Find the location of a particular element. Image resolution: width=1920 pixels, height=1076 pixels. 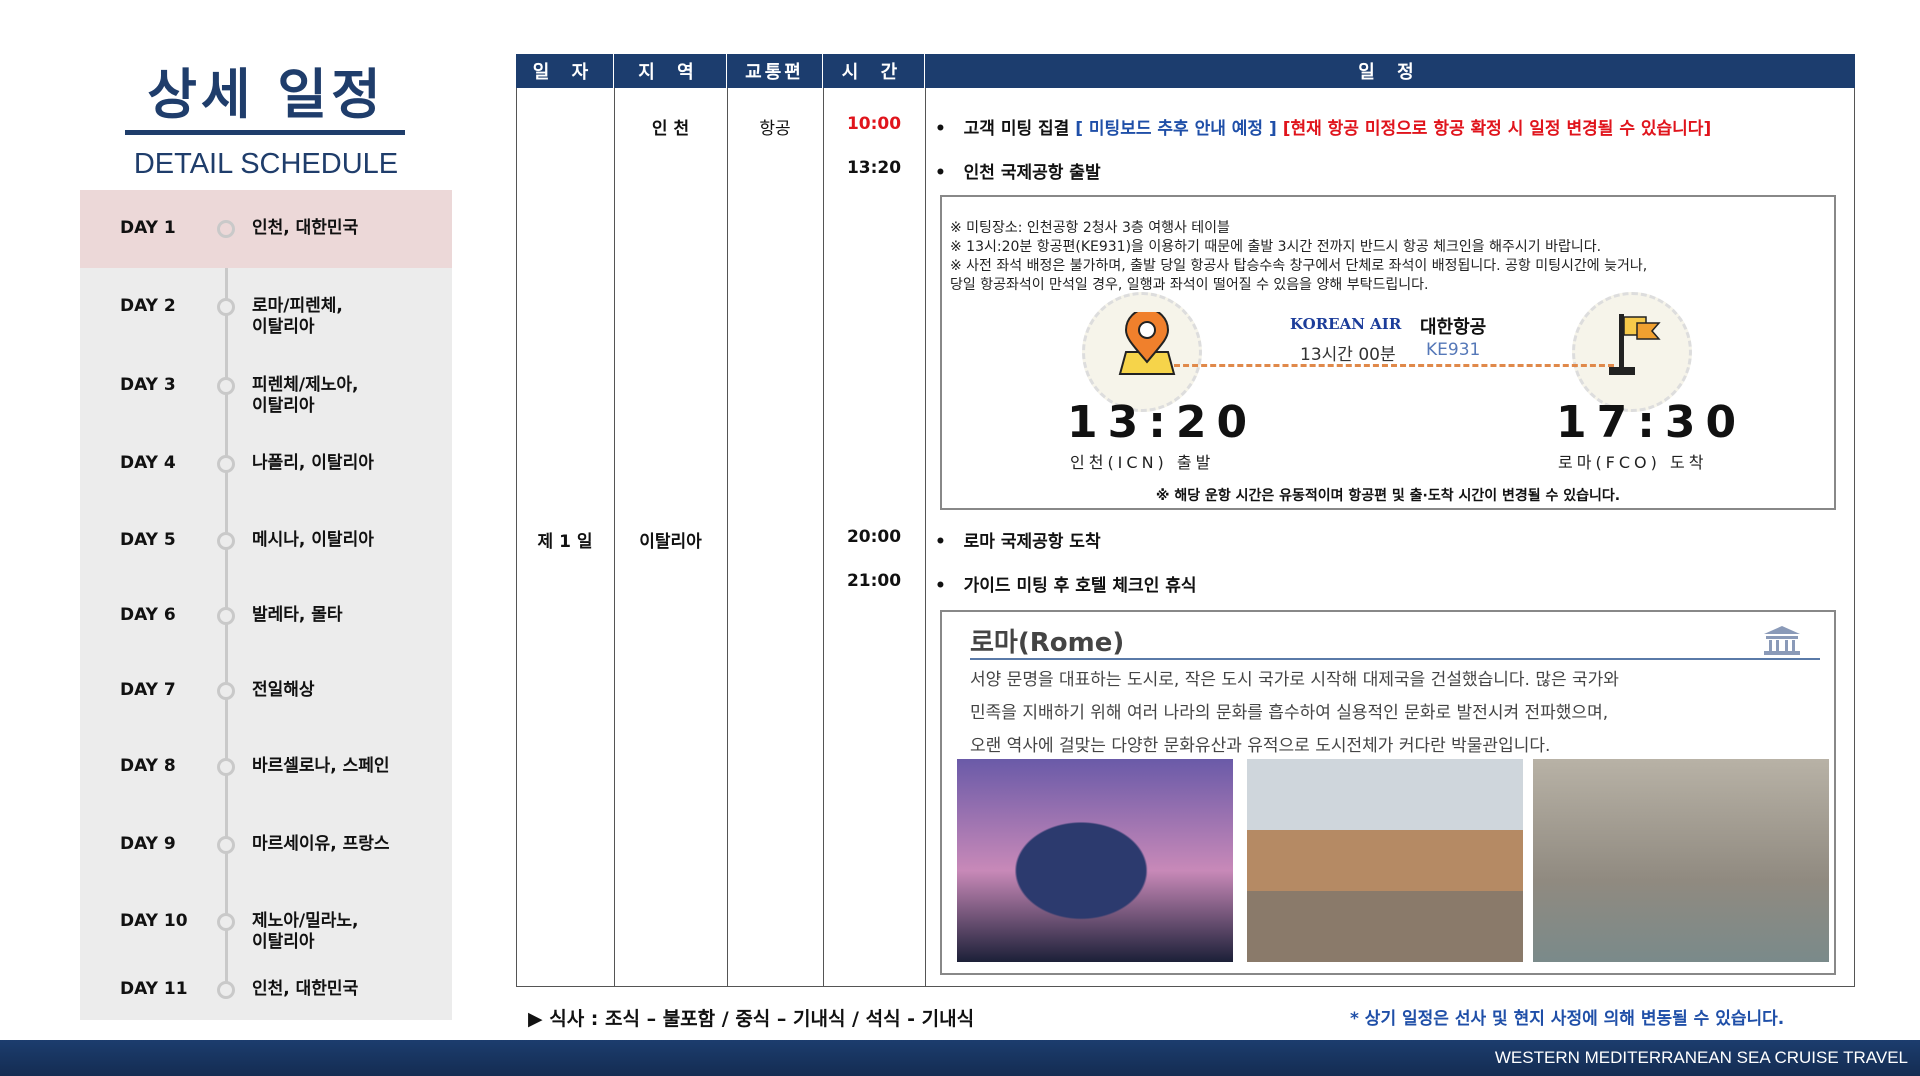

day-place: 나폴리, 이탈리아 is located at coordinates (313, 463).